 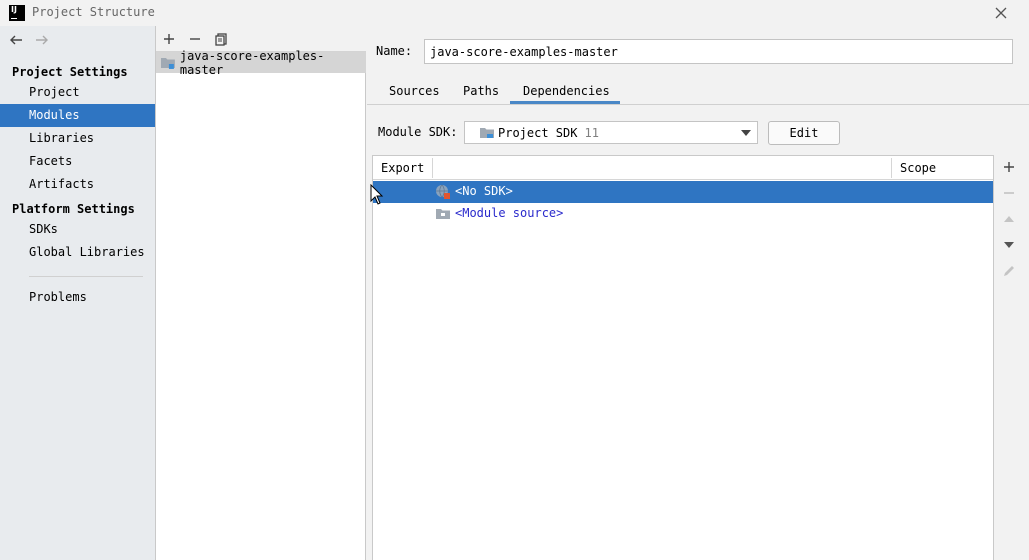 I want to click on dependencies-table-header: Export Scope, so click(x=683, y=168).